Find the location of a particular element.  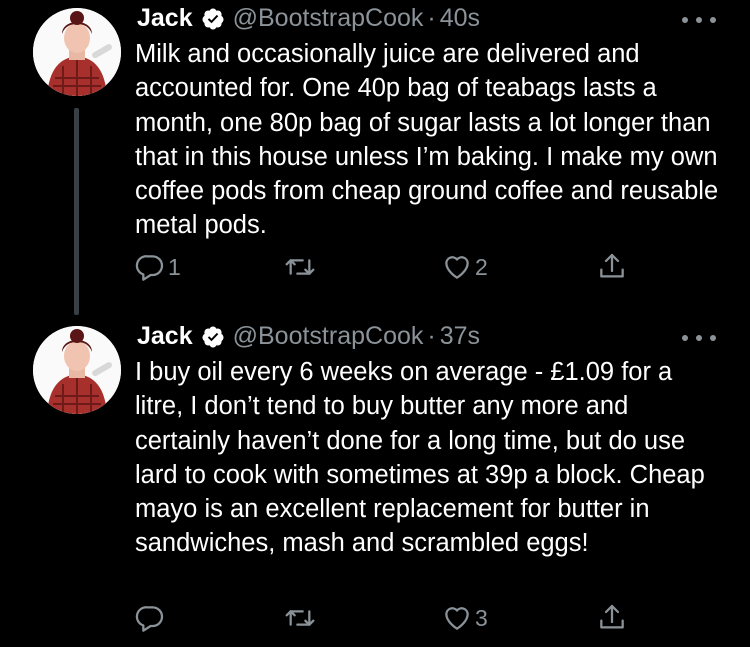

tweet-header: Jack @BootstrapCook · 40s is located at coordinates (308, 18).